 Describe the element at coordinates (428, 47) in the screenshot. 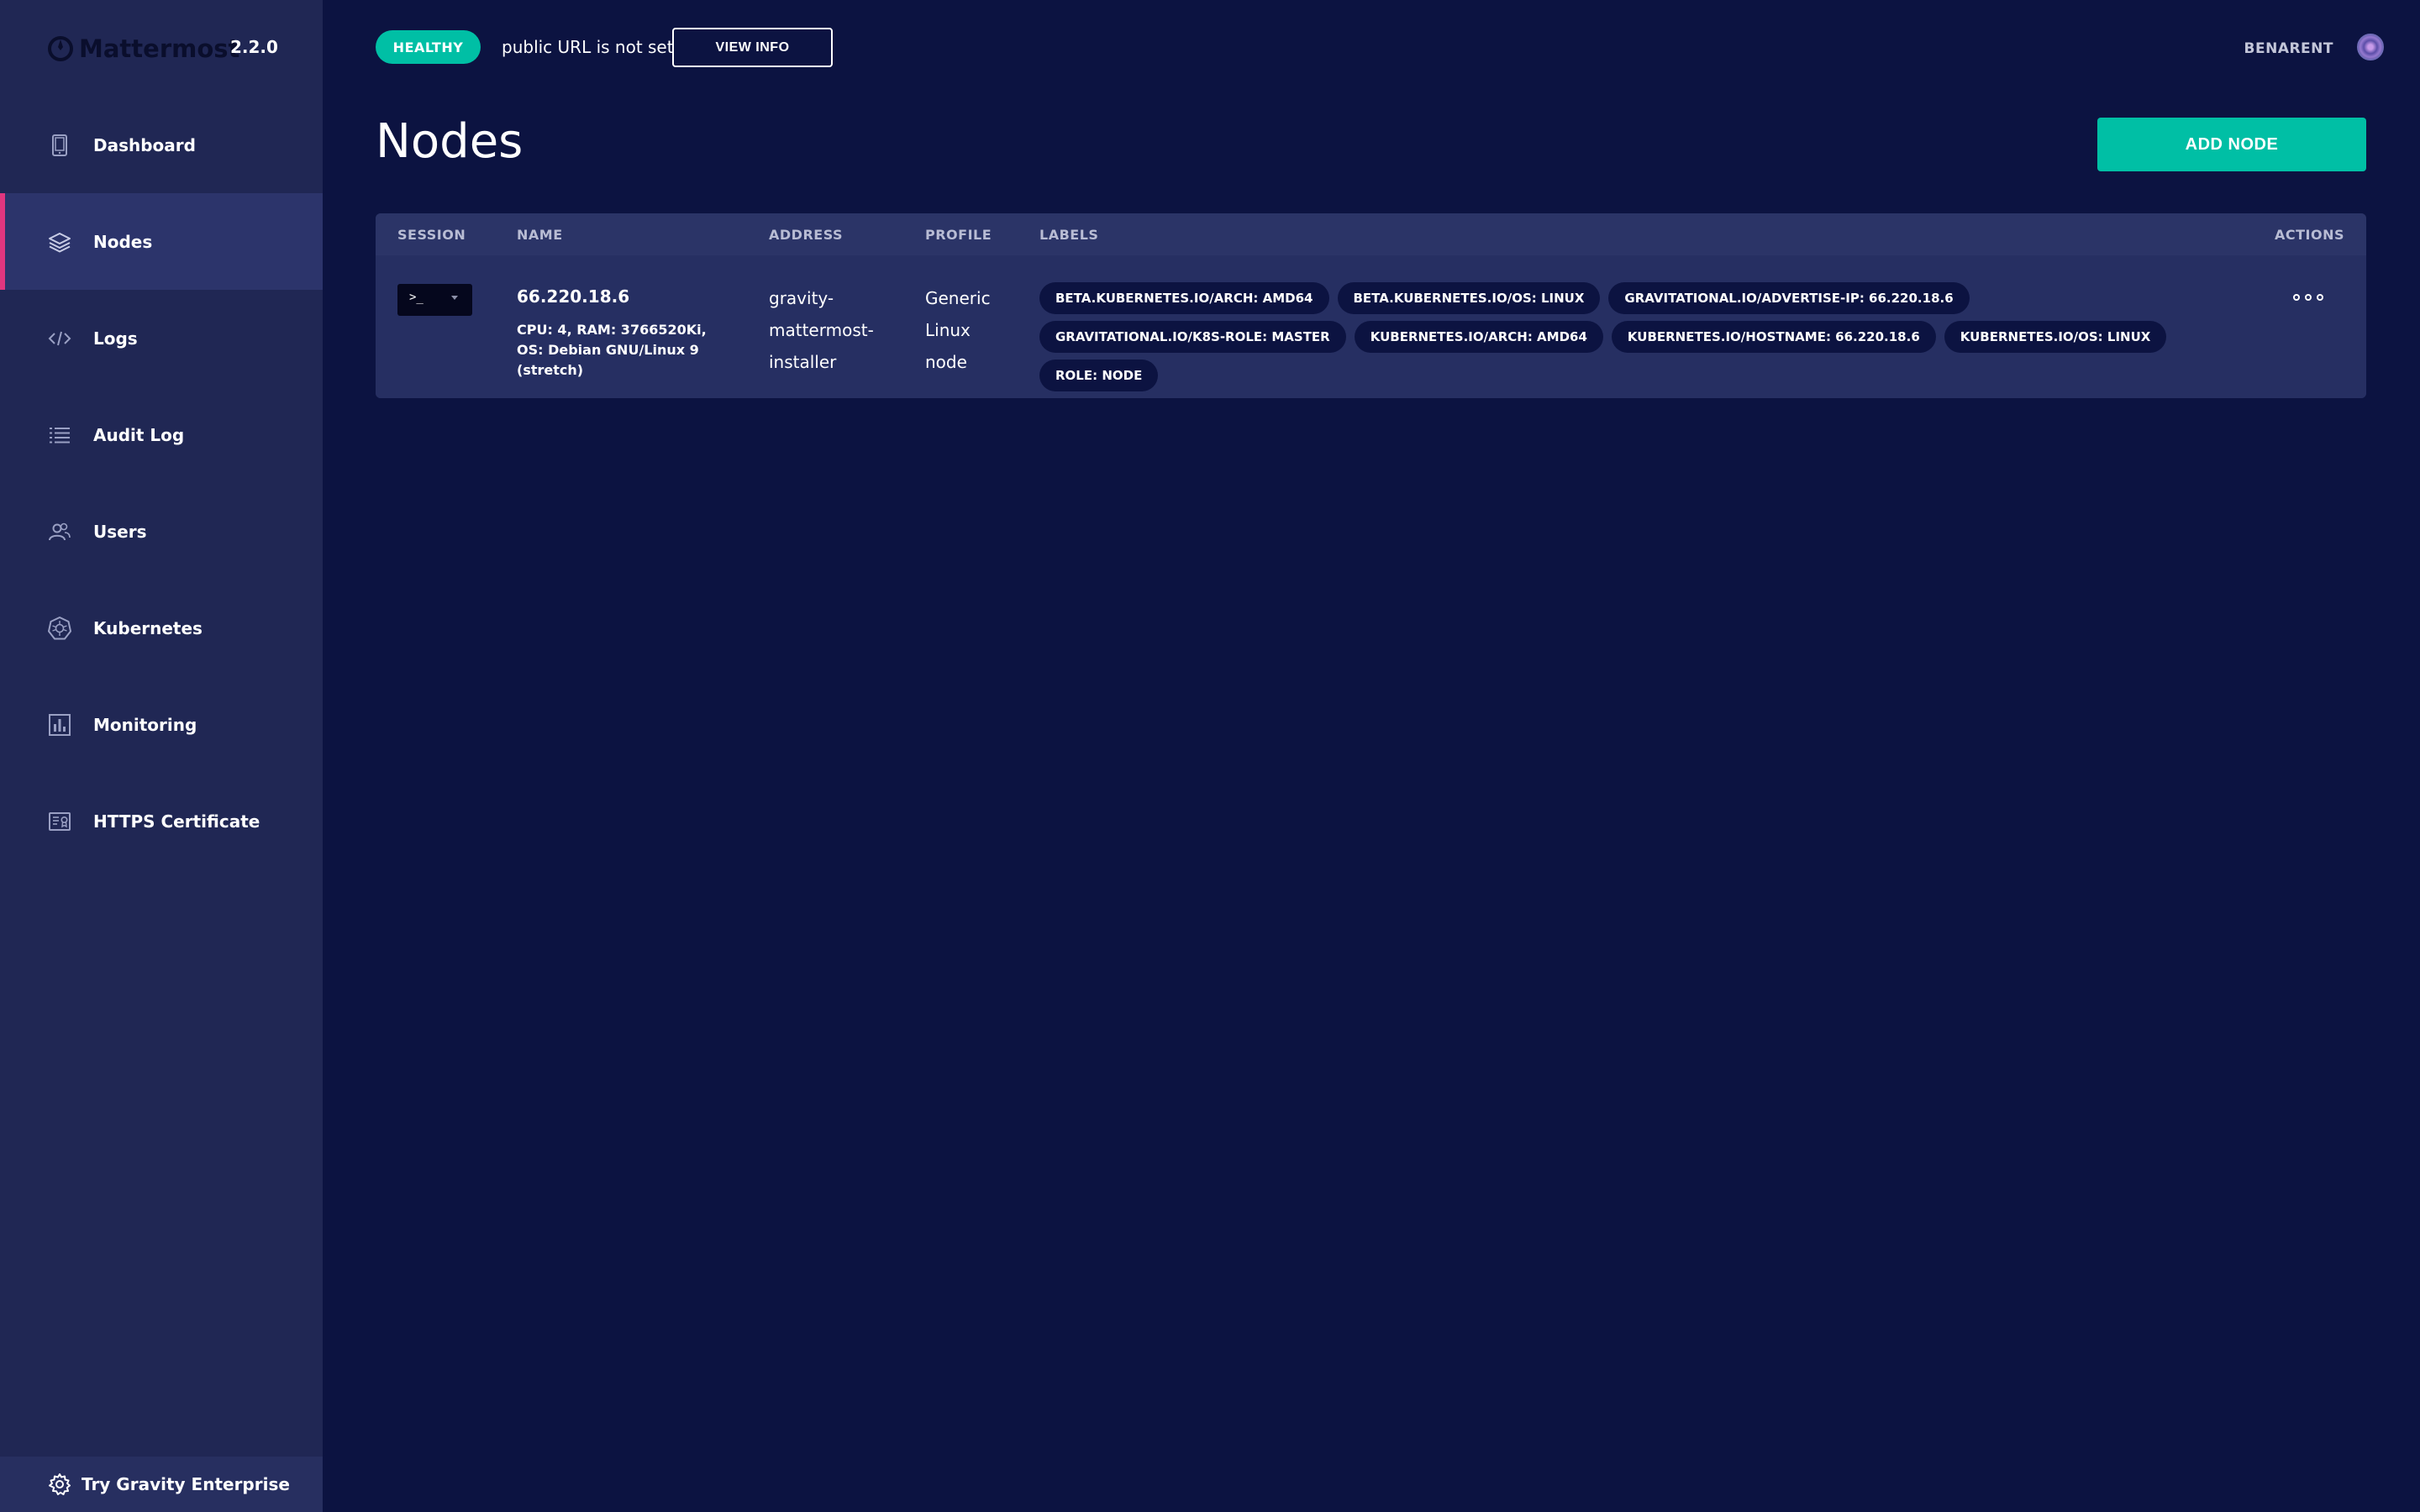

I see `status-badge: HEALTHY` at that location.